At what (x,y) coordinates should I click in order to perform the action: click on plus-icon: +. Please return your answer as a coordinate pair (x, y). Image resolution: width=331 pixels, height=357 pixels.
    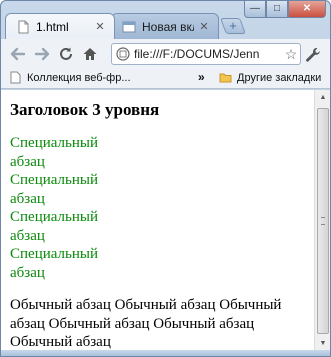
    Looking at the image, I should click on (233, 25).